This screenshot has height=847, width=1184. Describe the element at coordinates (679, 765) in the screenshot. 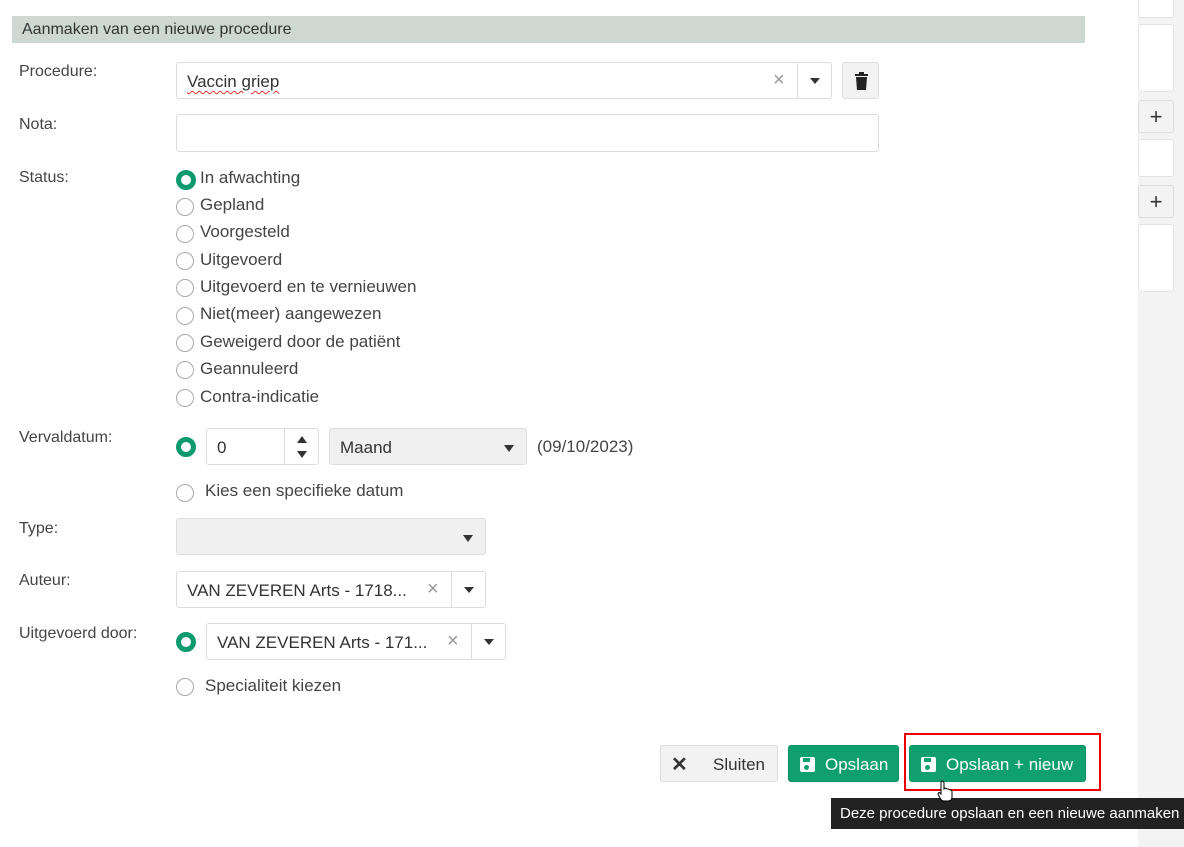

I see `close-icon: ✕` at that location.